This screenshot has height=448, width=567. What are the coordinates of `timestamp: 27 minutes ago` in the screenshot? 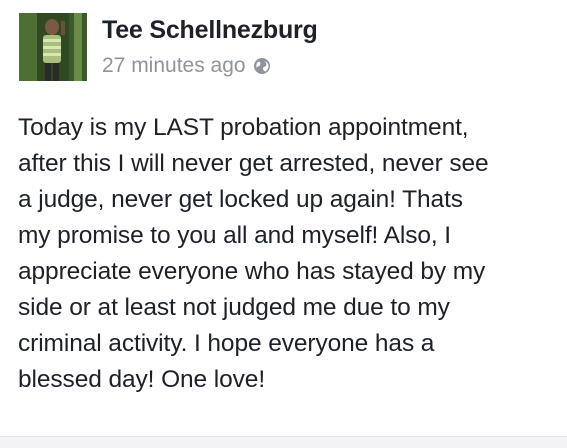 It's located at (174, 66).